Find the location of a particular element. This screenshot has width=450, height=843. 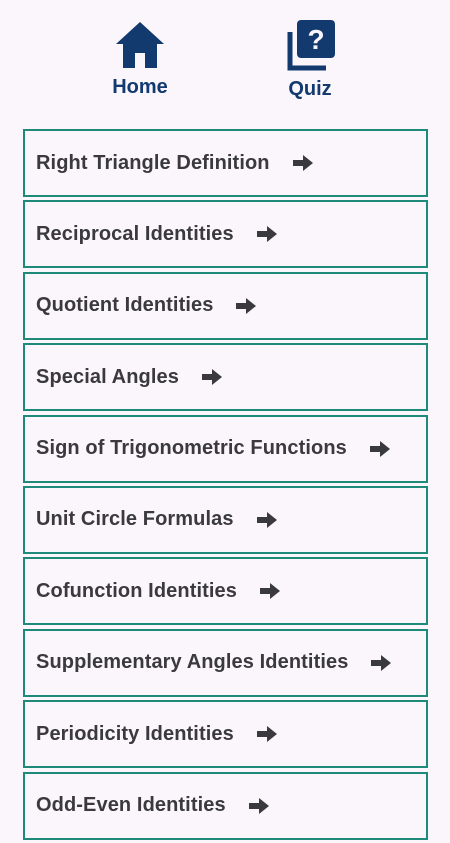

topic-item: Supplementary Angles Identities is located at coordinates (225, 662).